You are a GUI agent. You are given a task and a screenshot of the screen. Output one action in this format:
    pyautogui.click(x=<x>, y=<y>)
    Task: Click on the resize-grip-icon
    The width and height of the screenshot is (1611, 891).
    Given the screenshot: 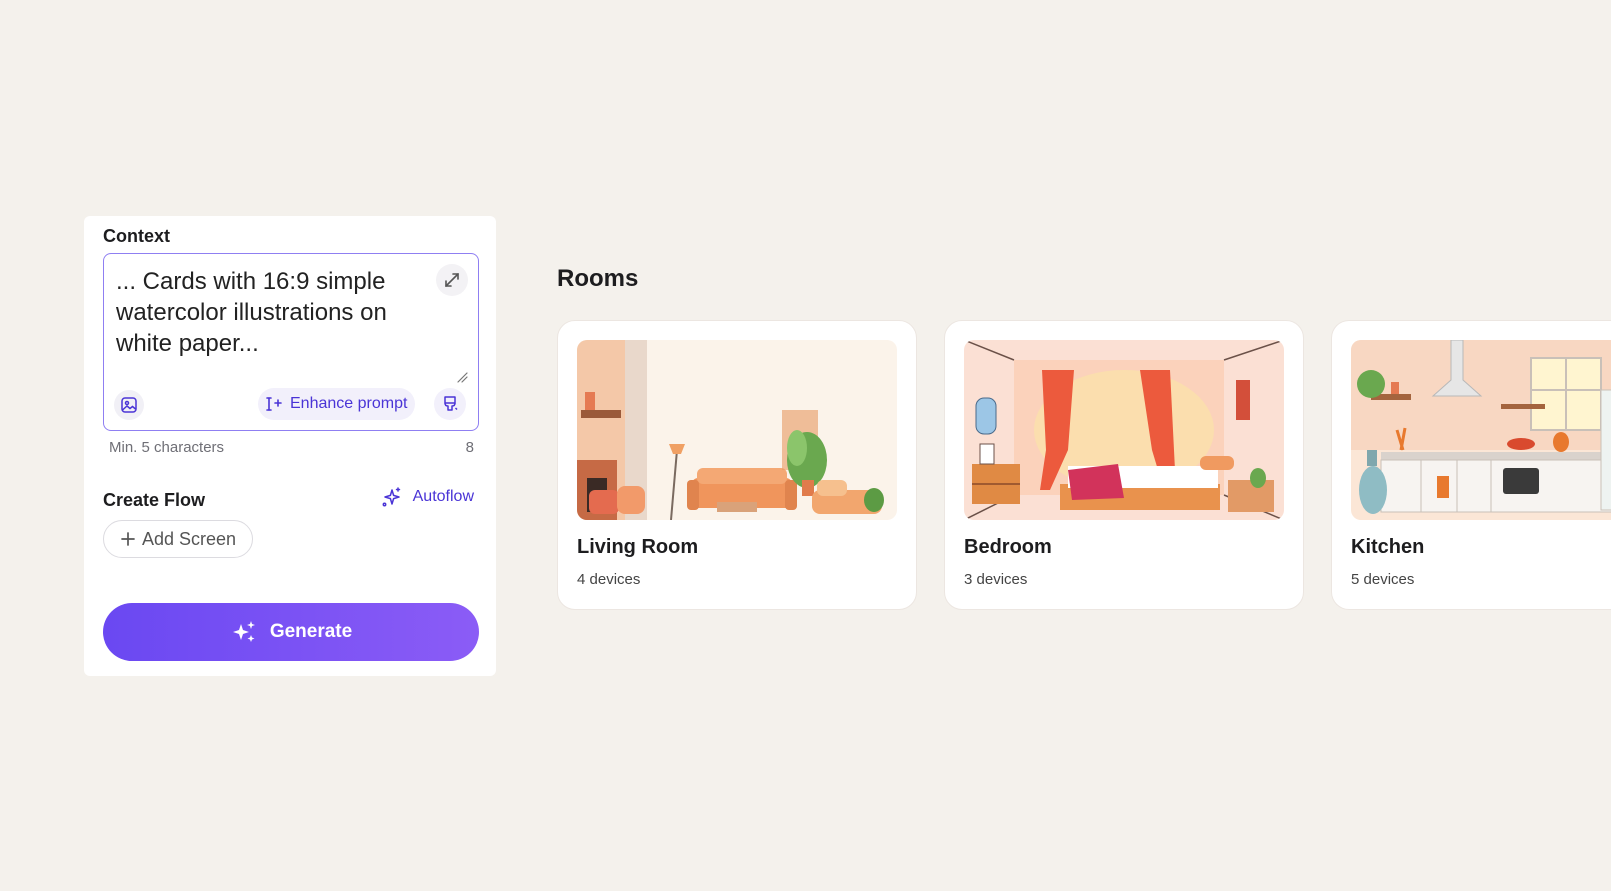 What is the action you would take?
    pyautogui.click(x=462, y=377)
    